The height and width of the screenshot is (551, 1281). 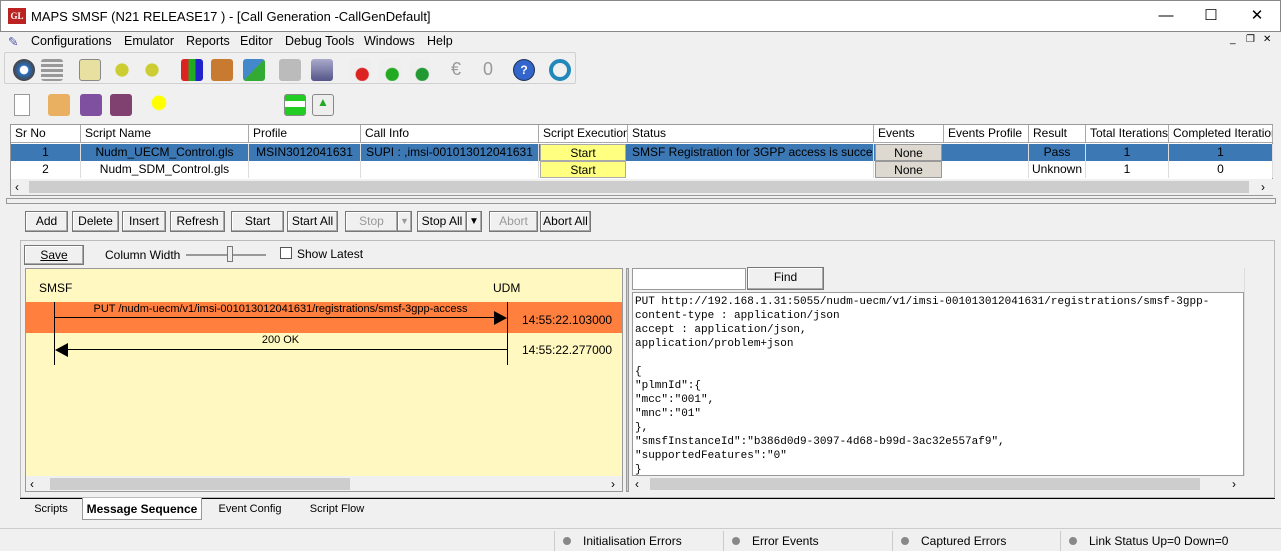 What do you see at coordinates (986, 134) in the screenshot?
I see `column-header: Events Profile` at bounding box center [986, 134].